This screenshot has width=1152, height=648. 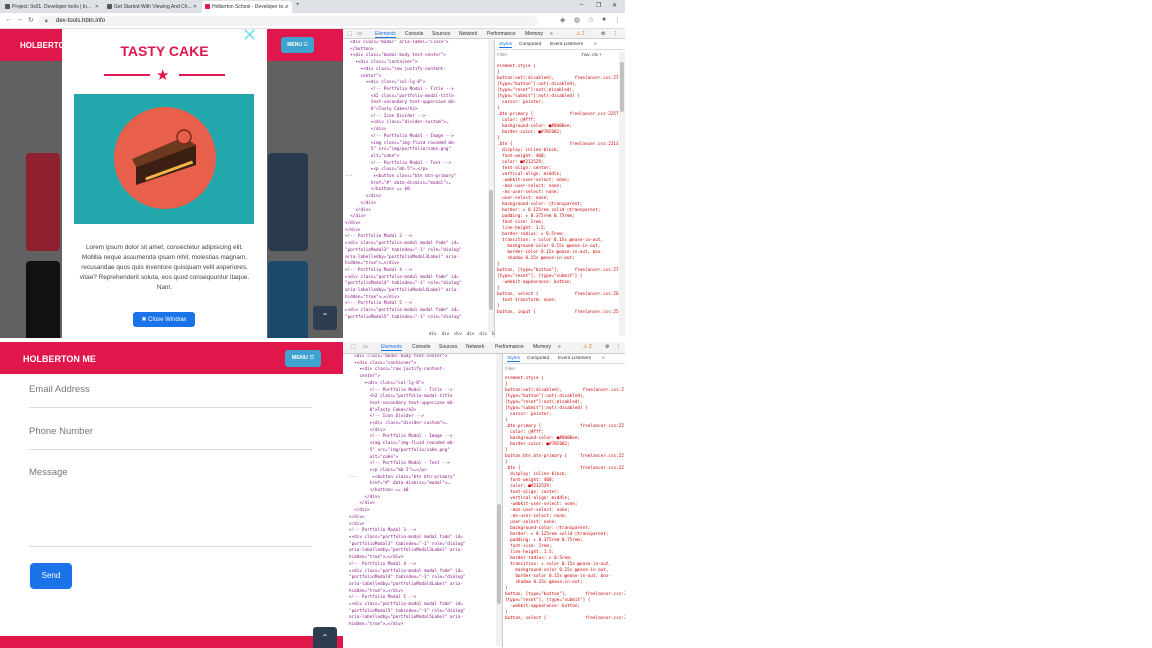 What do you see at coordinates (298, 5) in the screenshot?
I see `new-tab-button: +` at bounding box center [298, 5].